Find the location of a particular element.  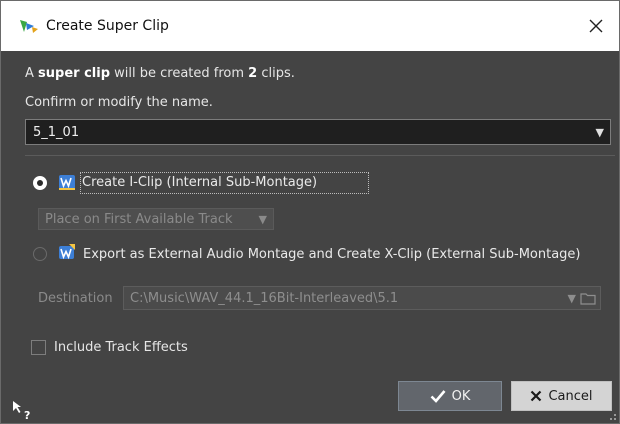

wavelab-montage-icon is located at coordinates (67, 182).